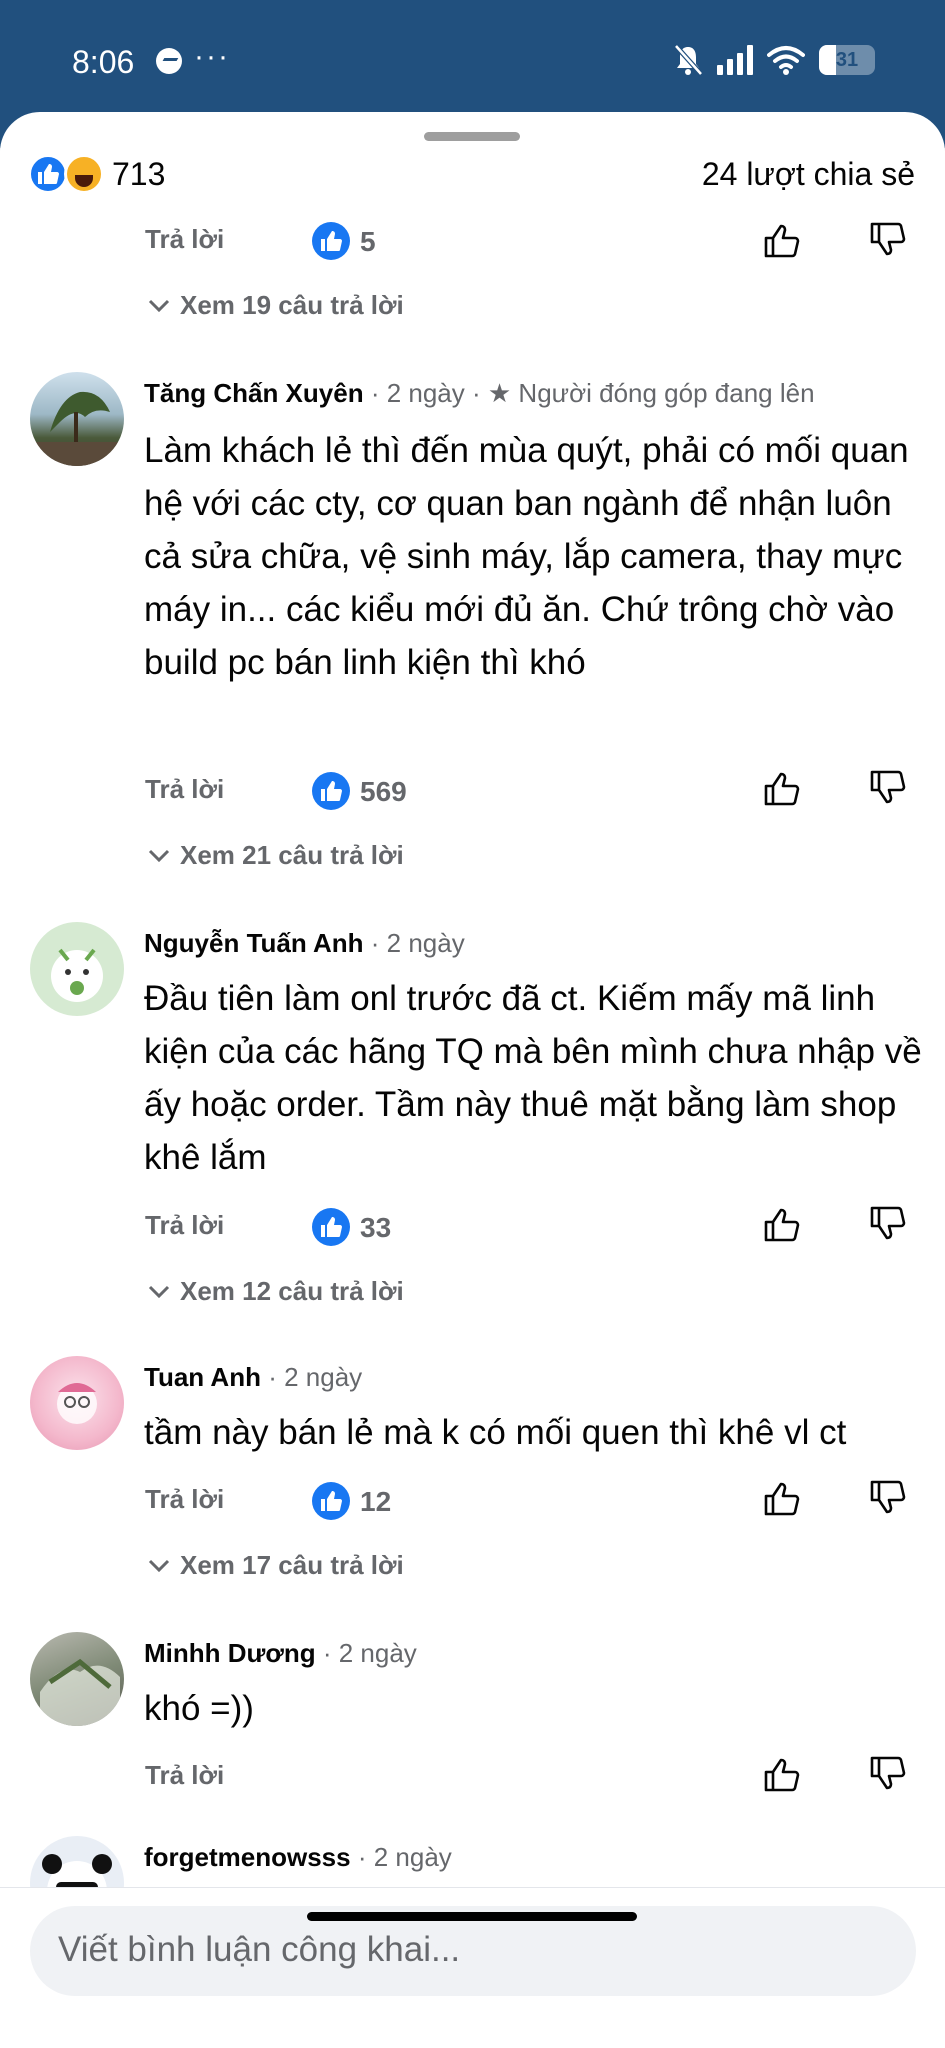  I want to click on wifi-icon, so click(786, 60).